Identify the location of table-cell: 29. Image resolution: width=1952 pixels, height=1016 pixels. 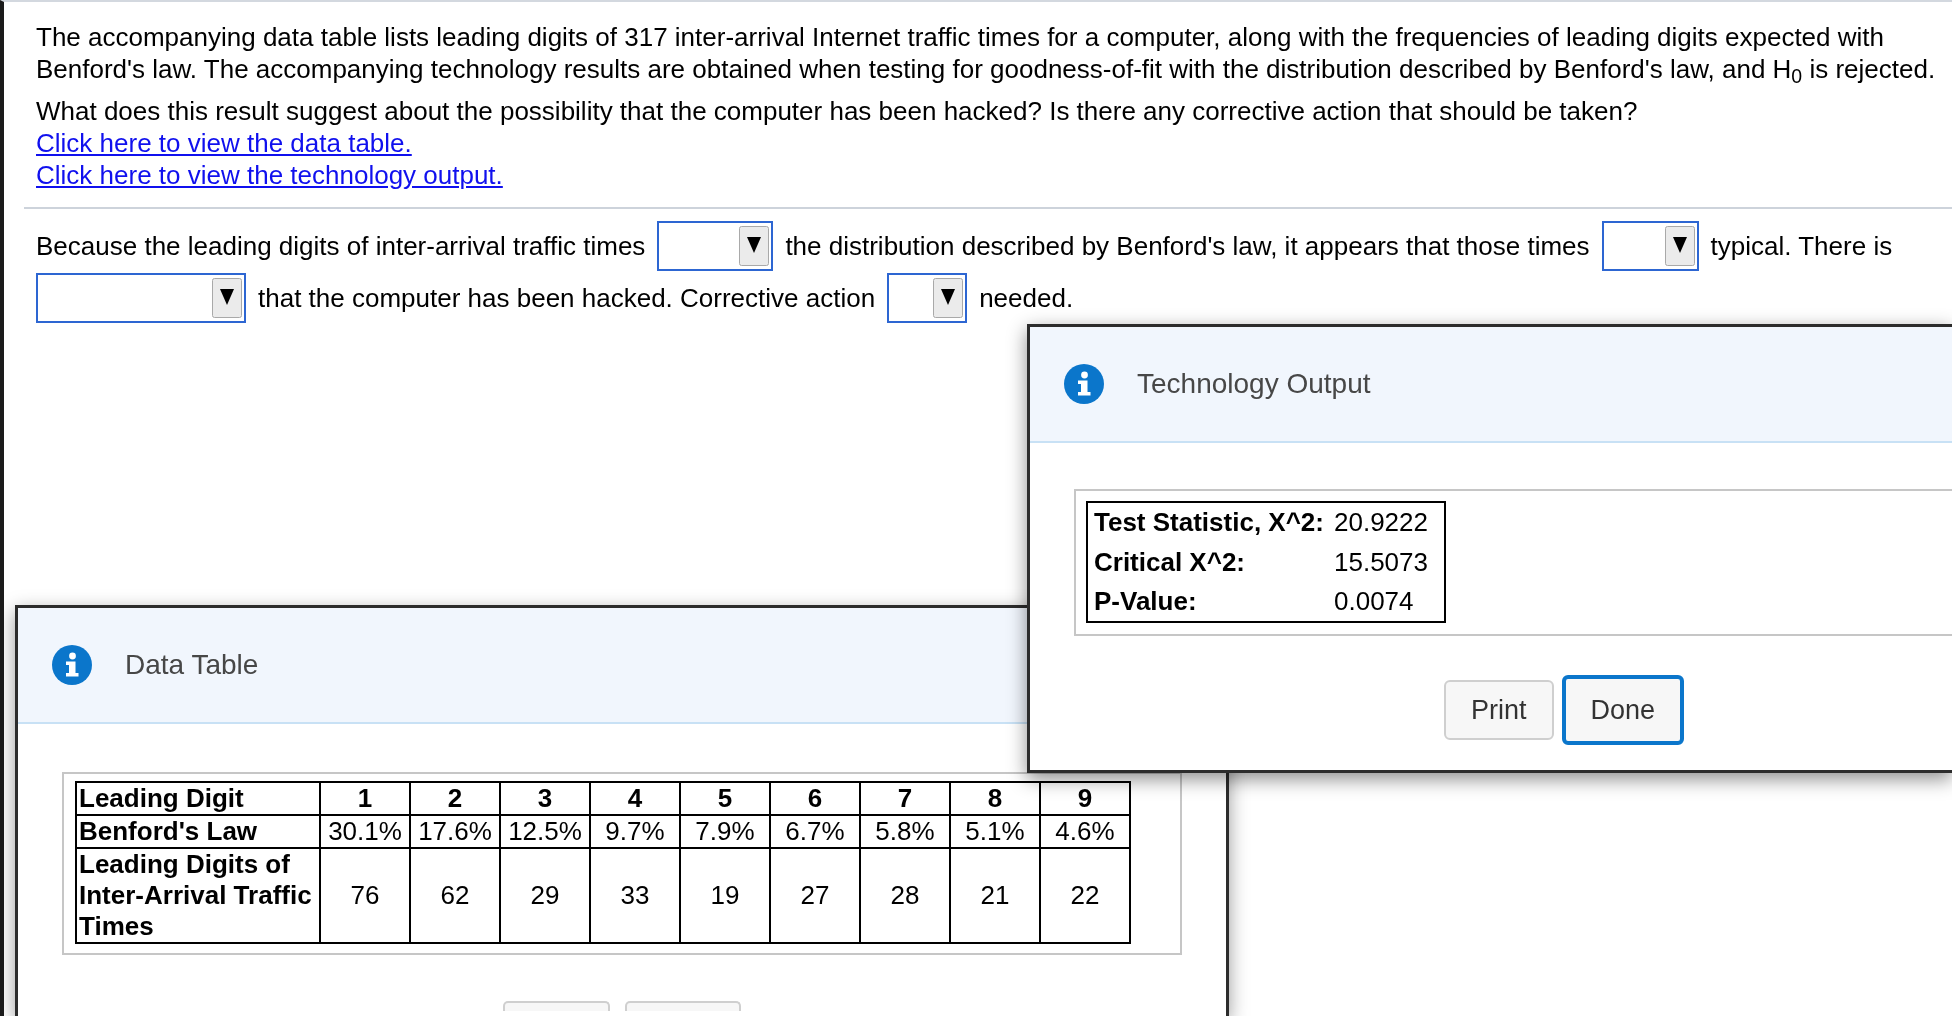
(545, 895).